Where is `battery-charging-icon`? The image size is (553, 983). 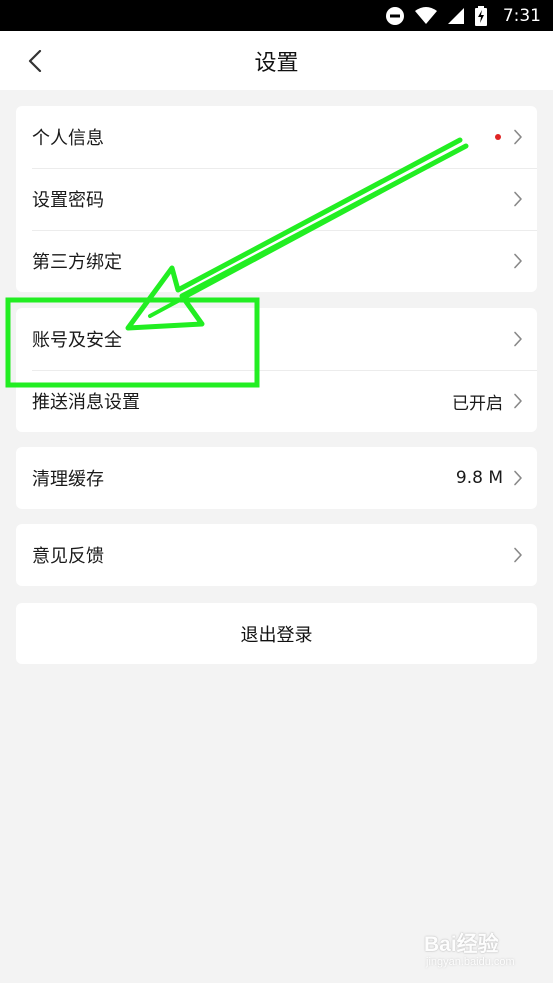 battery-charging-icon is located at coordinates (480, 15).